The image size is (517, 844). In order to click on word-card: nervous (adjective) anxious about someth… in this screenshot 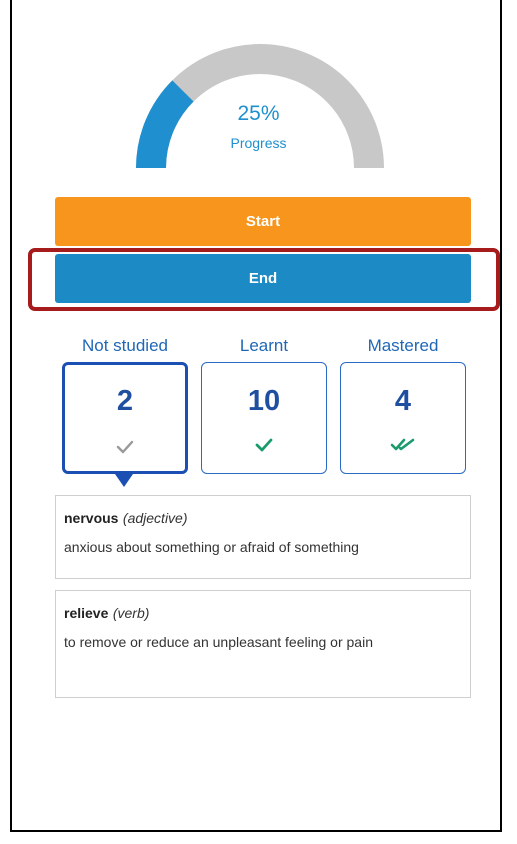, I will do `click(263, 537)`.